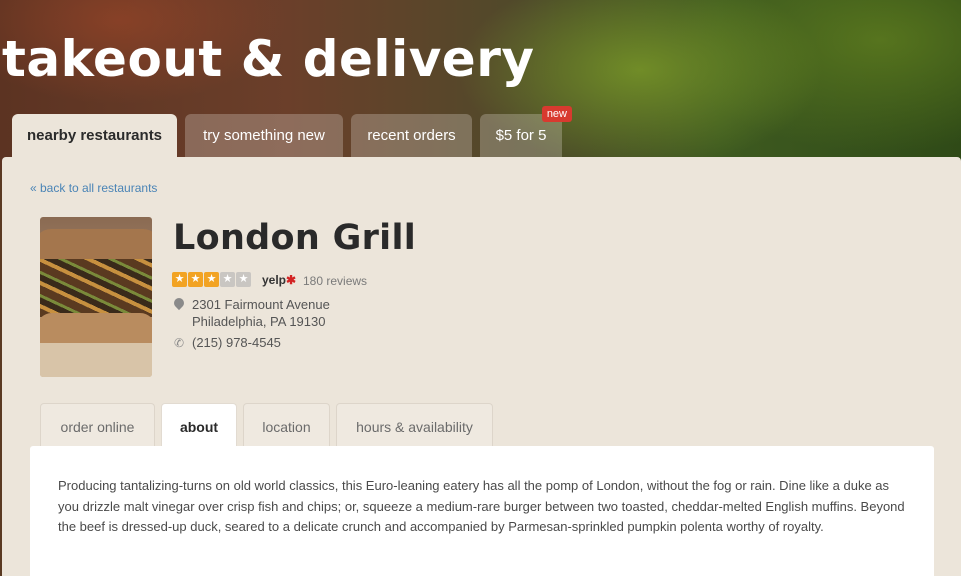  I want to click on yelp-logo: yelp✱, so click(279, 280).